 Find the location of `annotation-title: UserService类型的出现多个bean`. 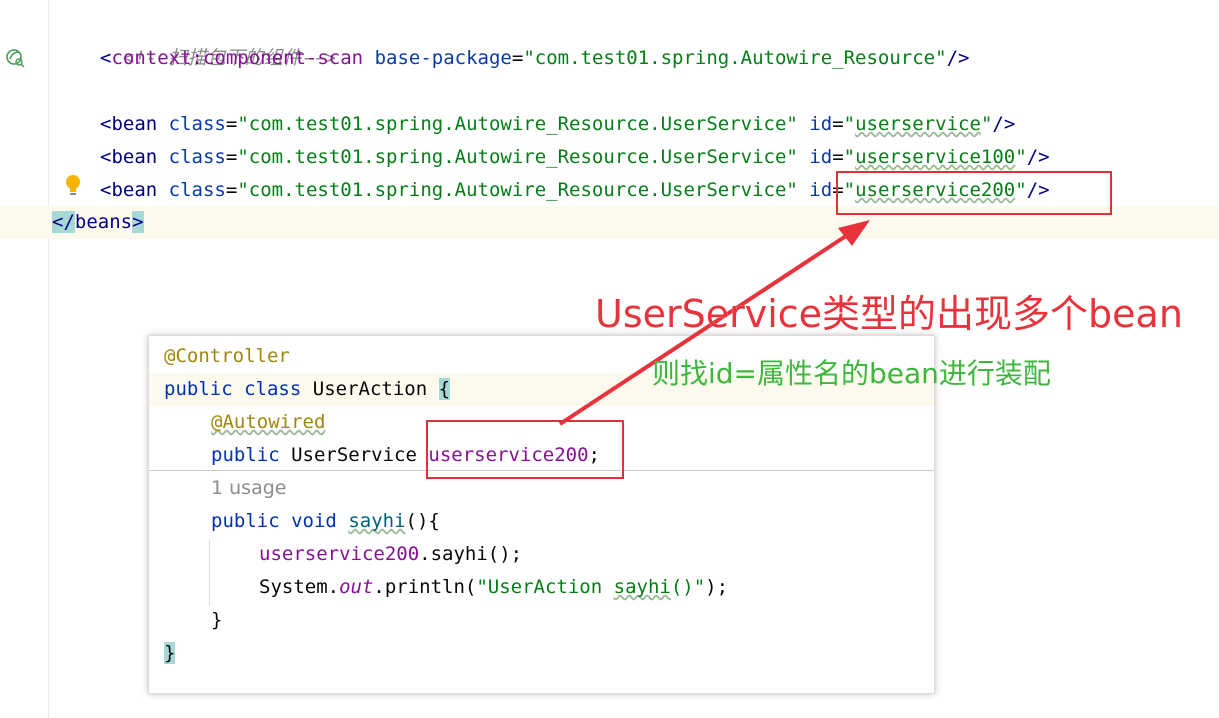

annotation-title: UserService类型的出现多个bean is located at coordinates (889, 314).